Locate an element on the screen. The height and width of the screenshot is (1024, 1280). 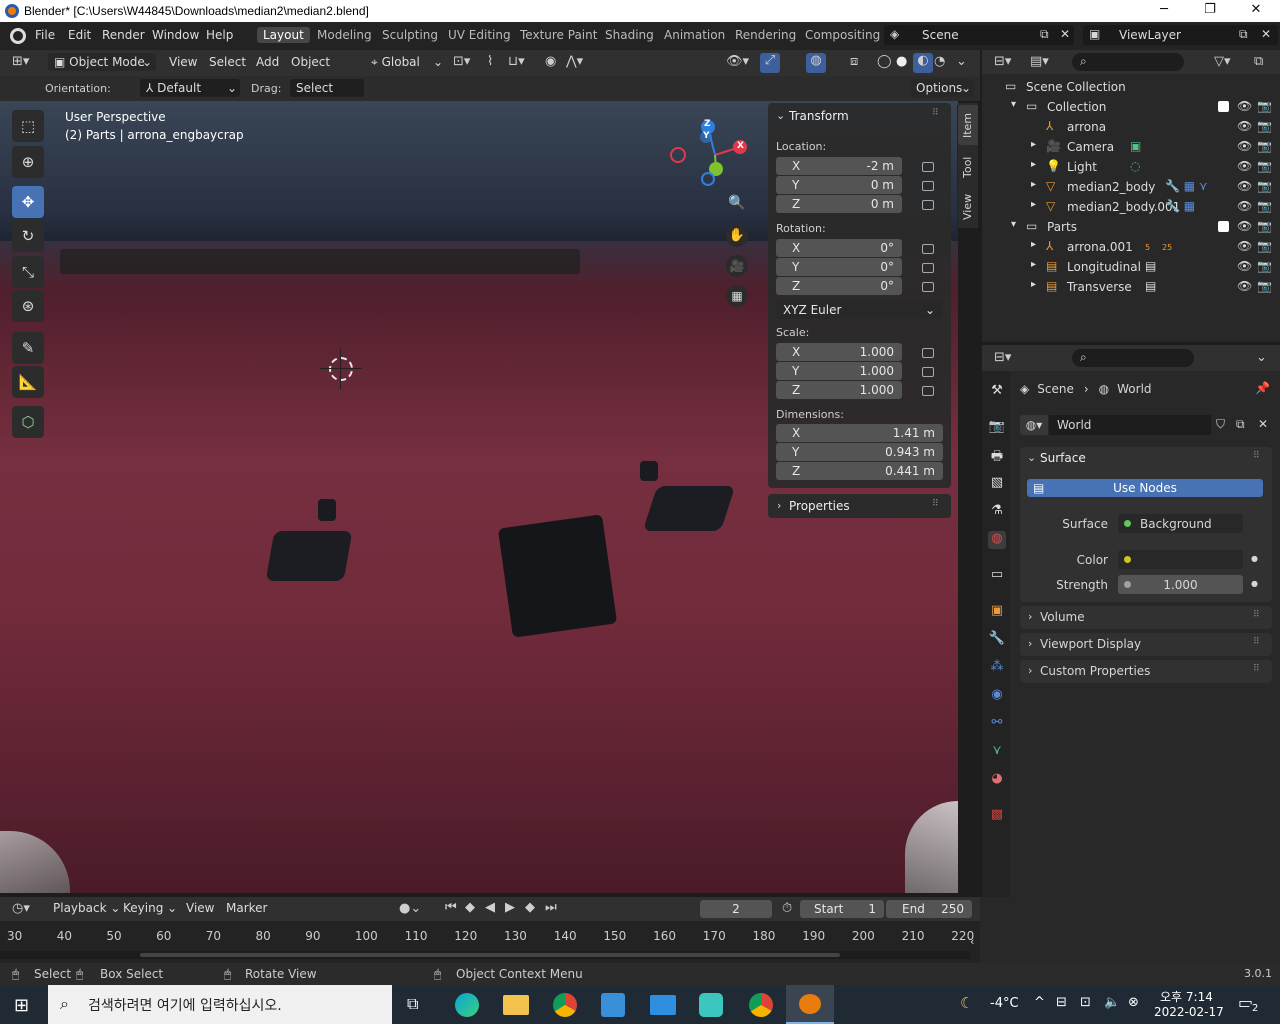
timeline-view-menu: View is located at coordinates (200, 908).